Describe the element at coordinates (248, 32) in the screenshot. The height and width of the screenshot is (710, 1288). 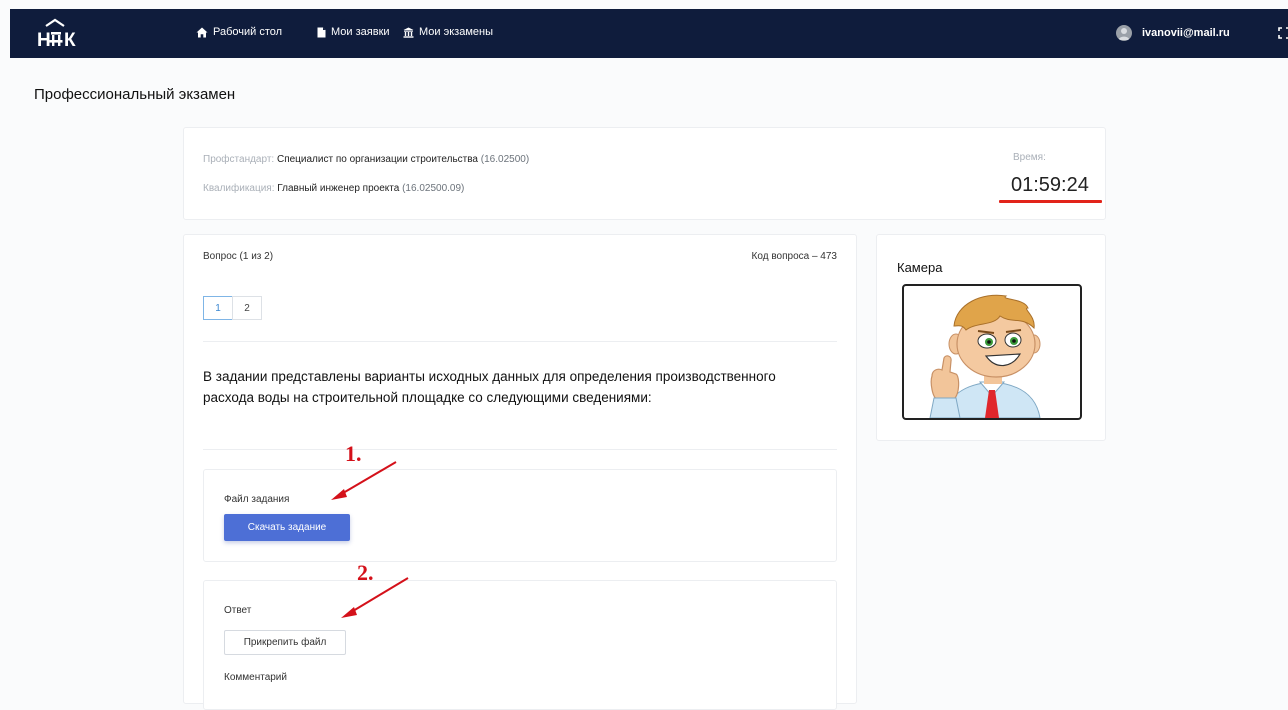
I see `nav-dashboard-label: Рабочий стол` at that location.